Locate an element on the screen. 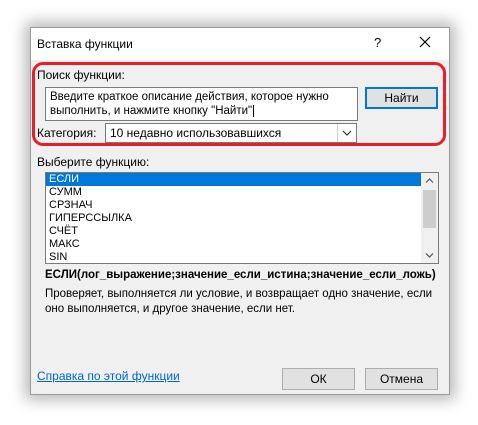 This screenshot has height=425, width=478. list-item: МАКС is located at coordinates (234, 244).